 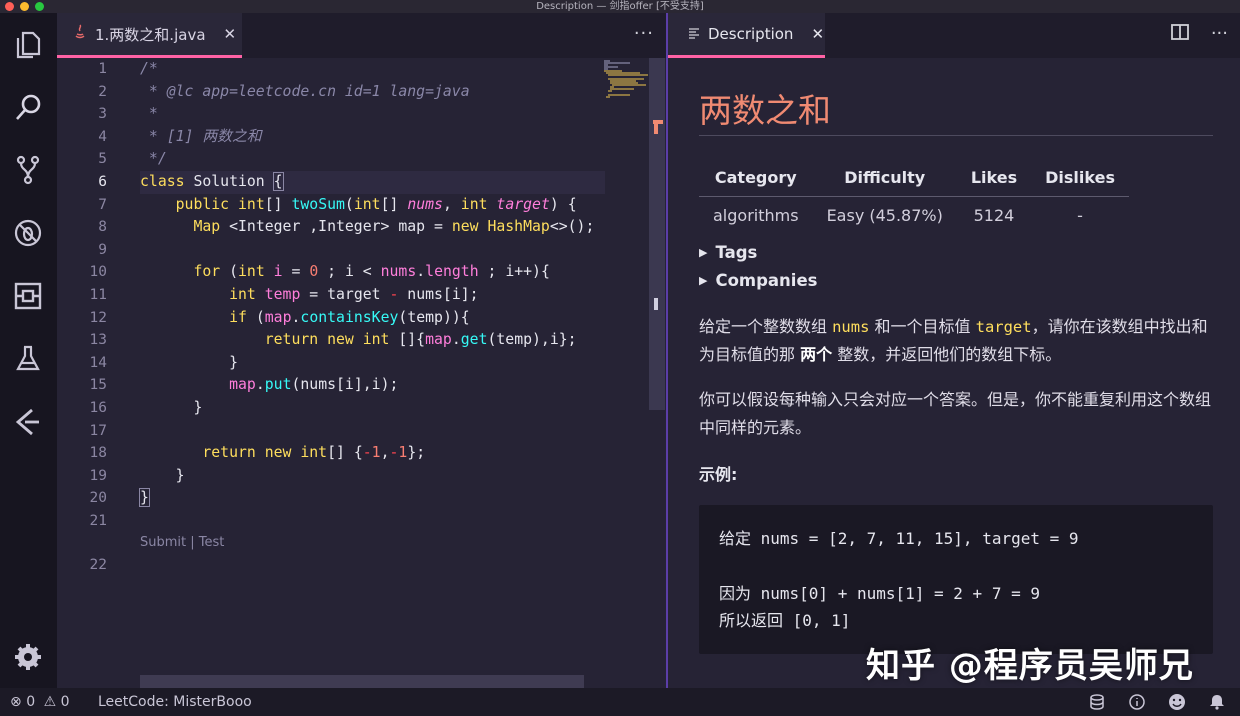 What do you see at coordinates (1179, 34) in the screenshot?
I see `split-editor-icon` at bounding box center [1179, 34].